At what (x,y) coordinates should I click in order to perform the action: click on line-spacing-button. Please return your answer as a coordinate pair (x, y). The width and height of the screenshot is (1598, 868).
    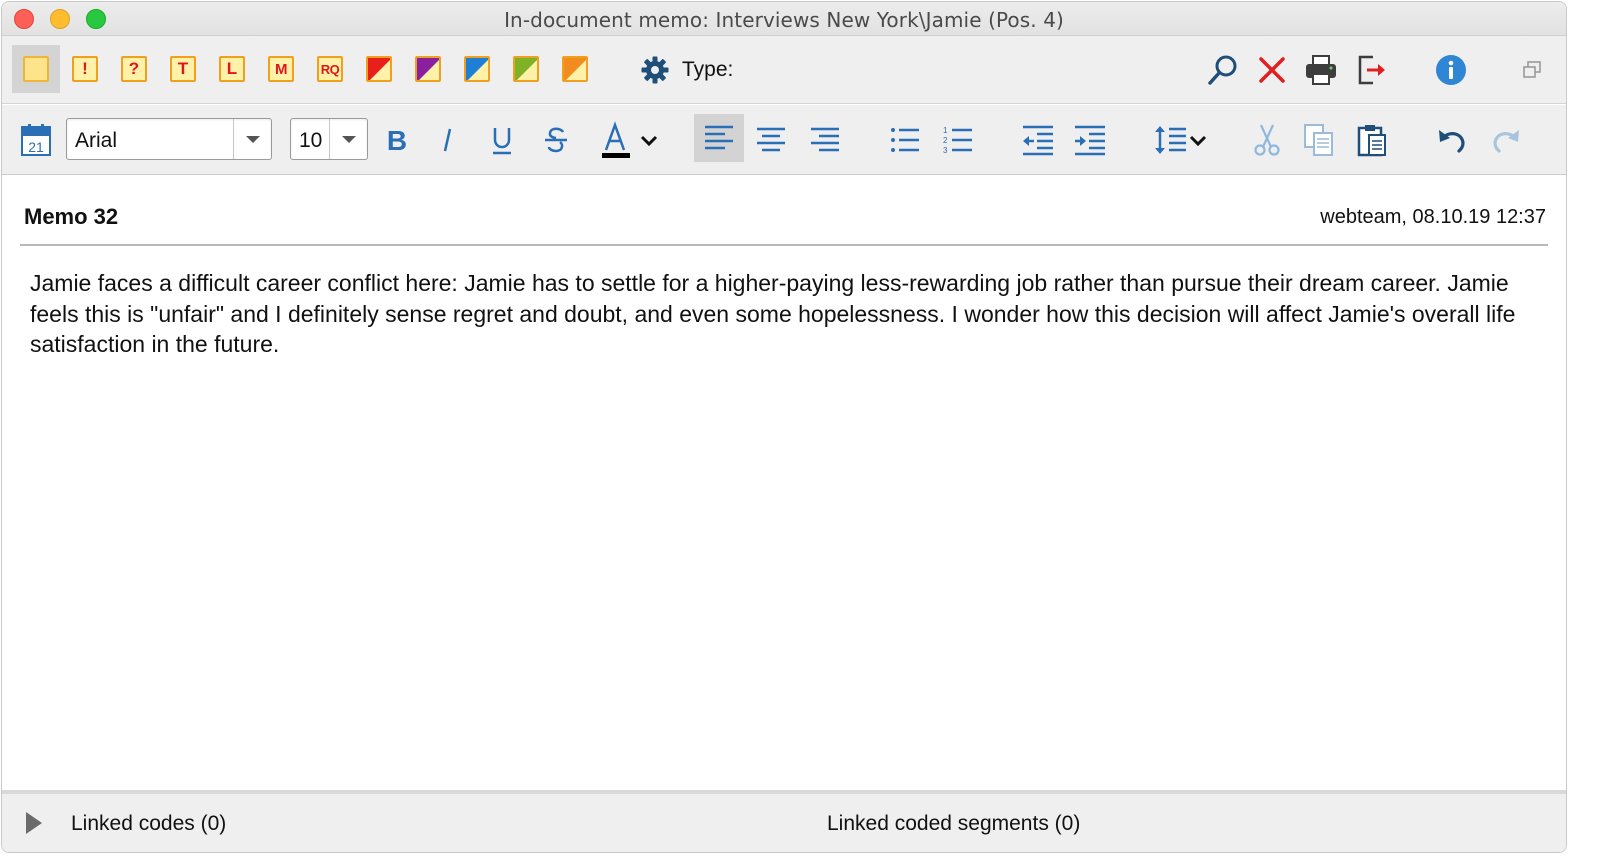
    Looking at the image, I should click on (1185, 140).